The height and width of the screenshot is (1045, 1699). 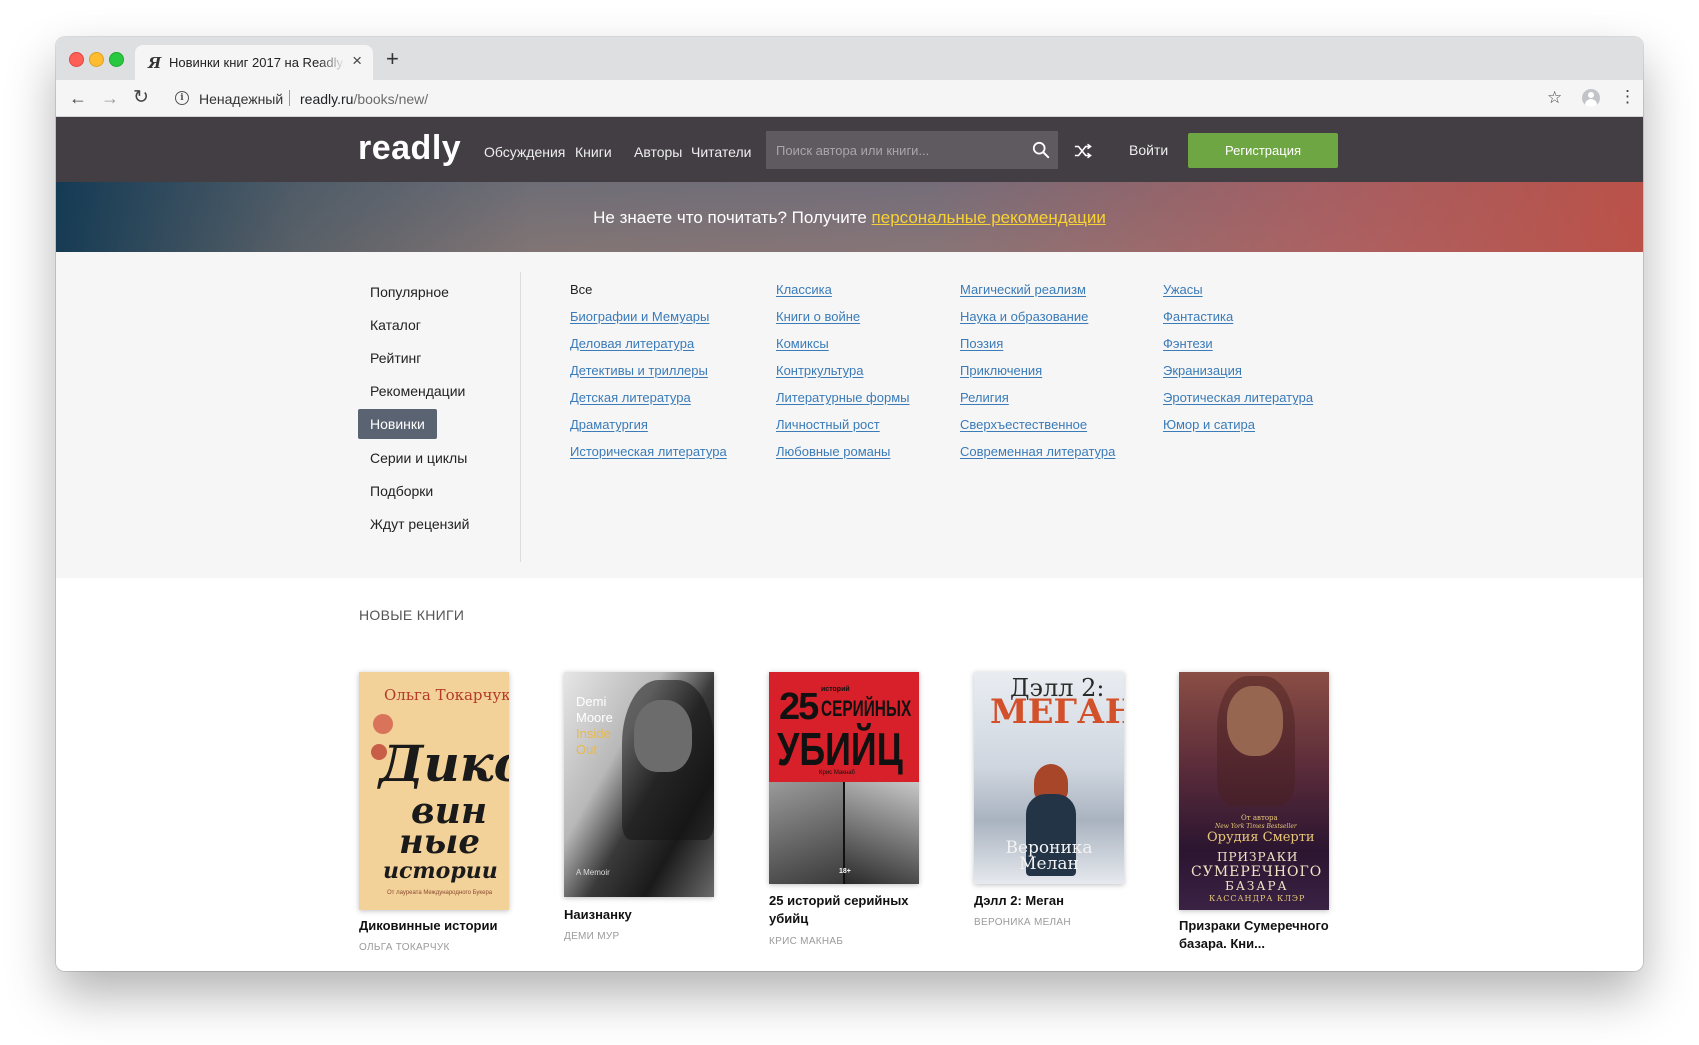 What do you see at coordinates (1263, 150) in the screenshot?
I see `register-button: Регистрация` at bounding box center [1263, 150].